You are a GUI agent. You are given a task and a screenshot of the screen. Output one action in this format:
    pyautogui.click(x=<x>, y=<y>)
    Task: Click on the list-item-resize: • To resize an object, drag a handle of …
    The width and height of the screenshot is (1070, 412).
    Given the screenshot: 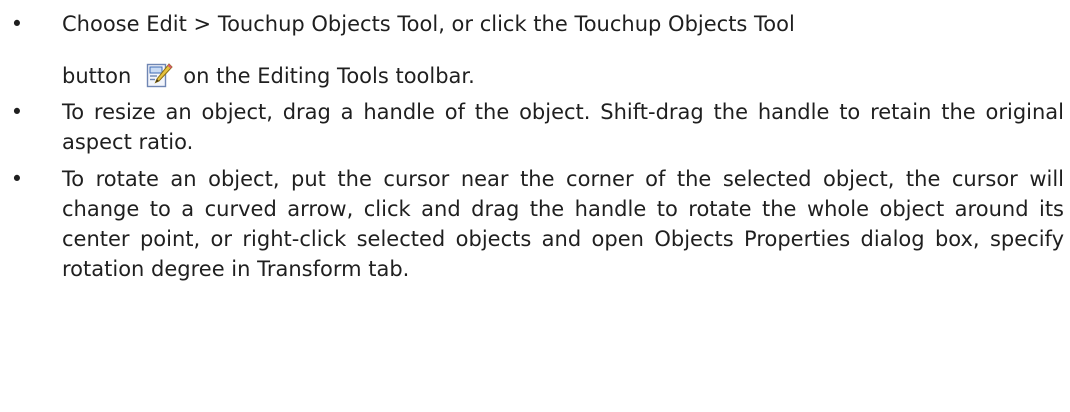 What is the action you would take?
    pyautogui.click(x=535, y=127)
    